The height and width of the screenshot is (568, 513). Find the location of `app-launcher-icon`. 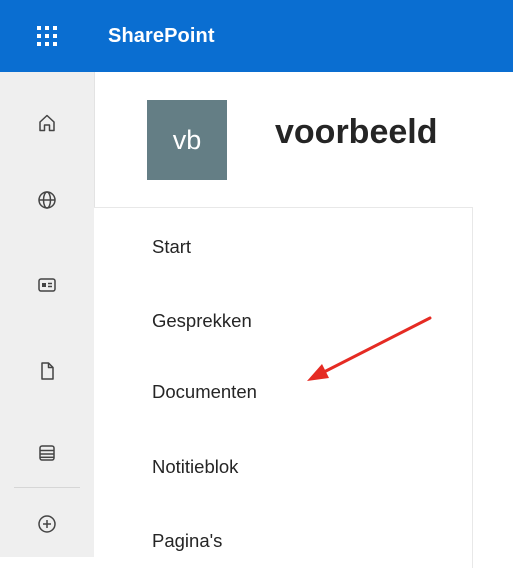

app-launcher-icon is located at coordinates (47, 36).